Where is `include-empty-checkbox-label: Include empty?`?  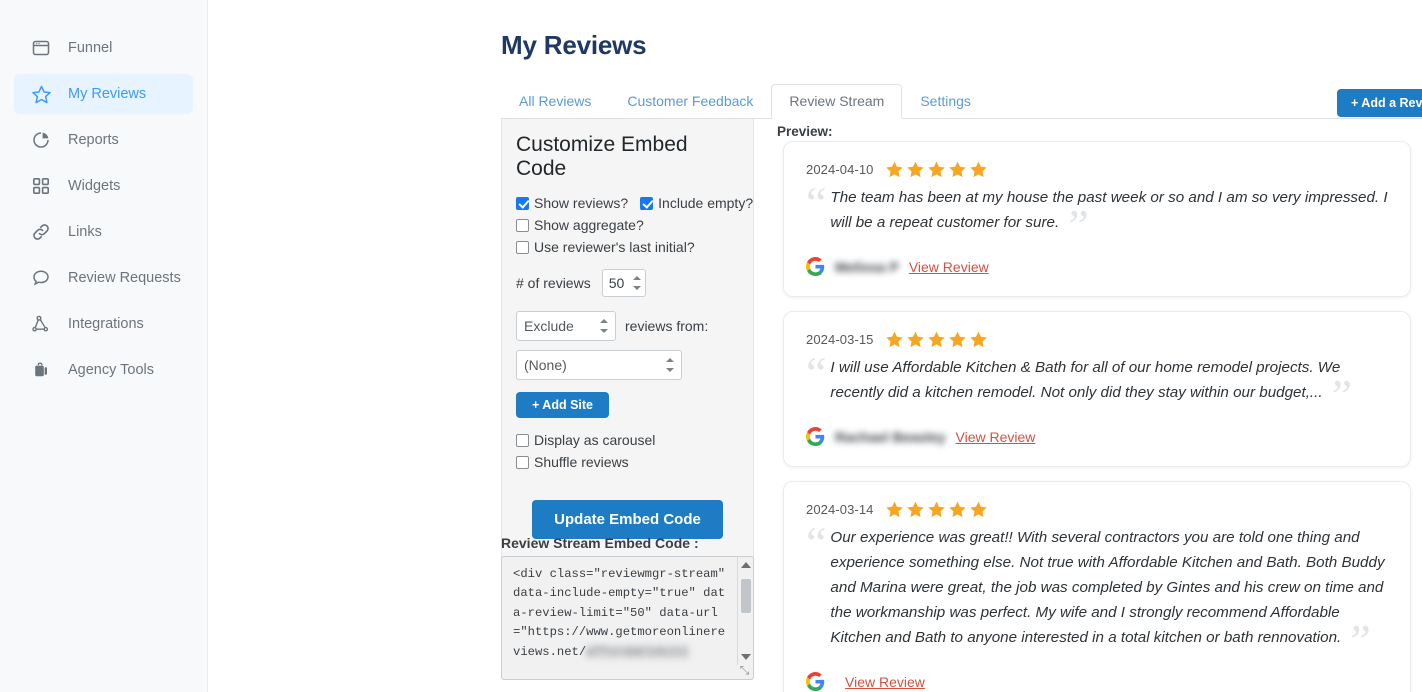
include-empty-checkbox-label: Include empty? is located at coordinates (696, 203).